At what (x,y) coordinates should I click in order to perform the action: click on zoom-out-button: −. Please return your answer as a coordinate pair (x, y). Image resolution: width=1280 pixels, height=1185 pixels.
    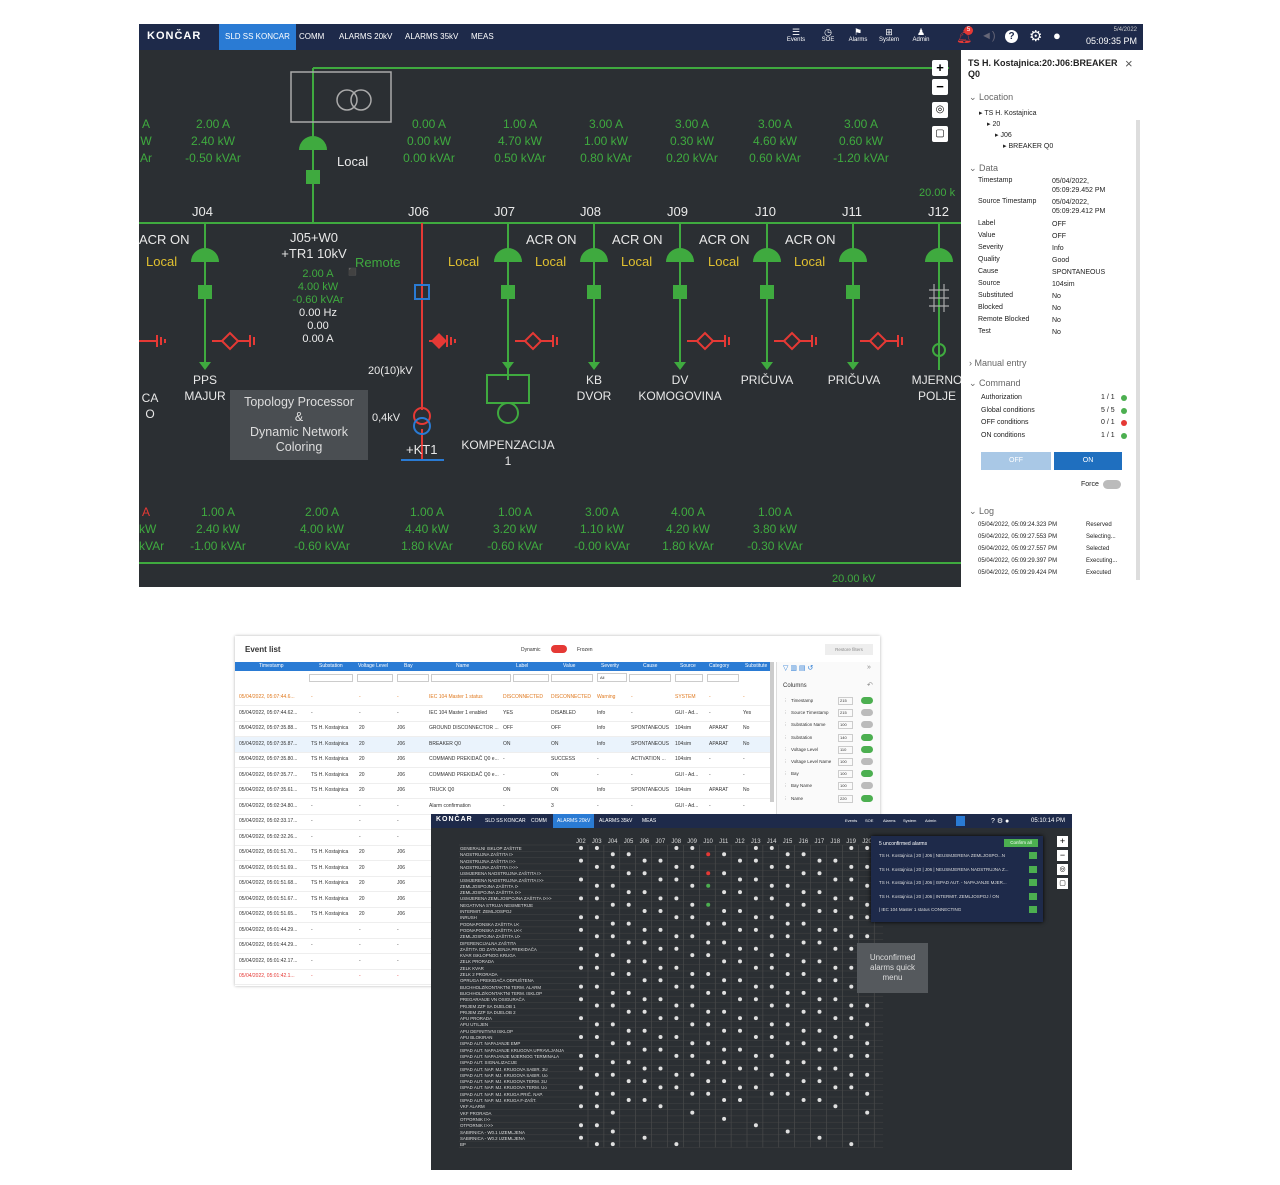
    Looking at the image, I should click on (940, 87).